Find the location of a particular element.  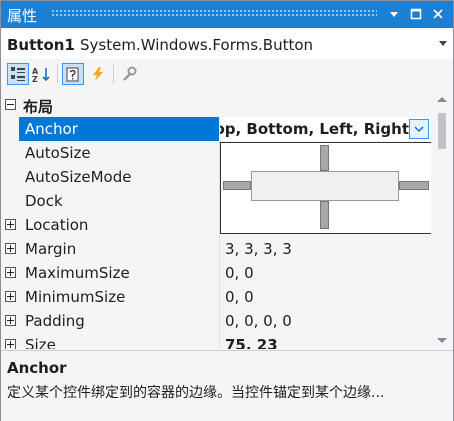

events-icon is located at coordinates (98, 74).